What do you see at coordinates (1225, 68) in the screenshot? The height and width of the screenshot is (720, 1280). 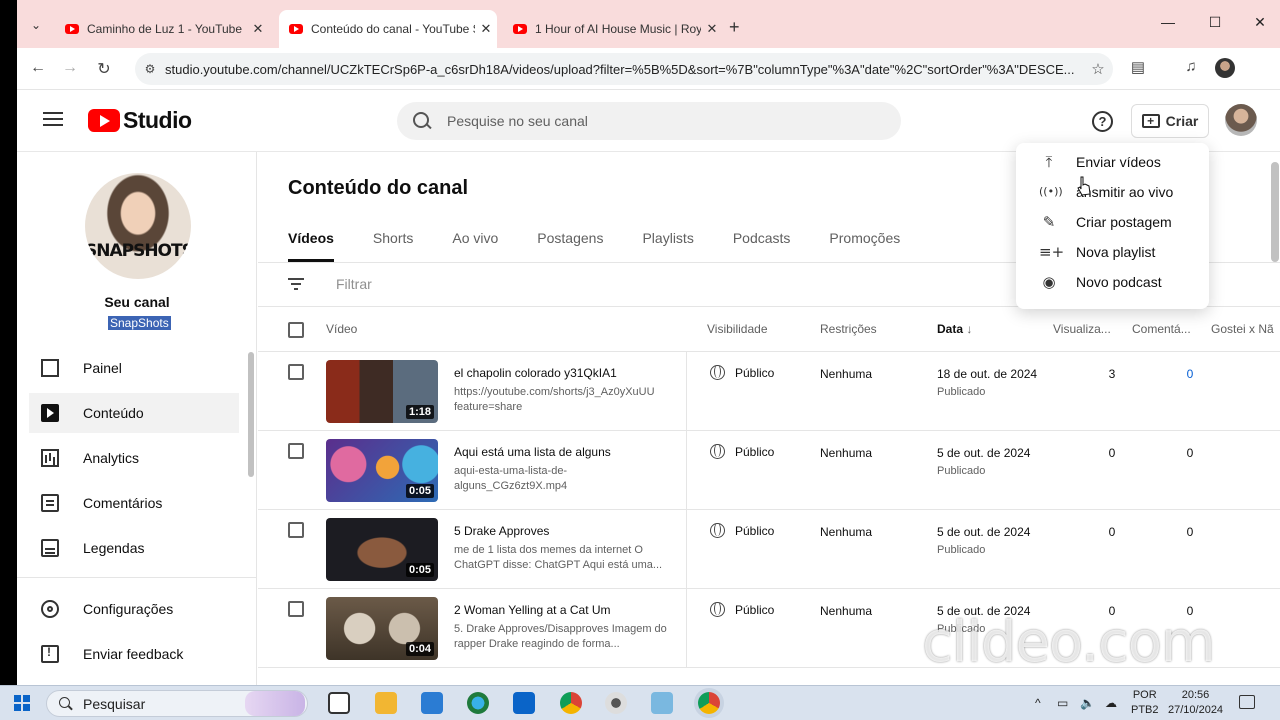 I see `profile-avatar` at bounding box center [1225, 68].